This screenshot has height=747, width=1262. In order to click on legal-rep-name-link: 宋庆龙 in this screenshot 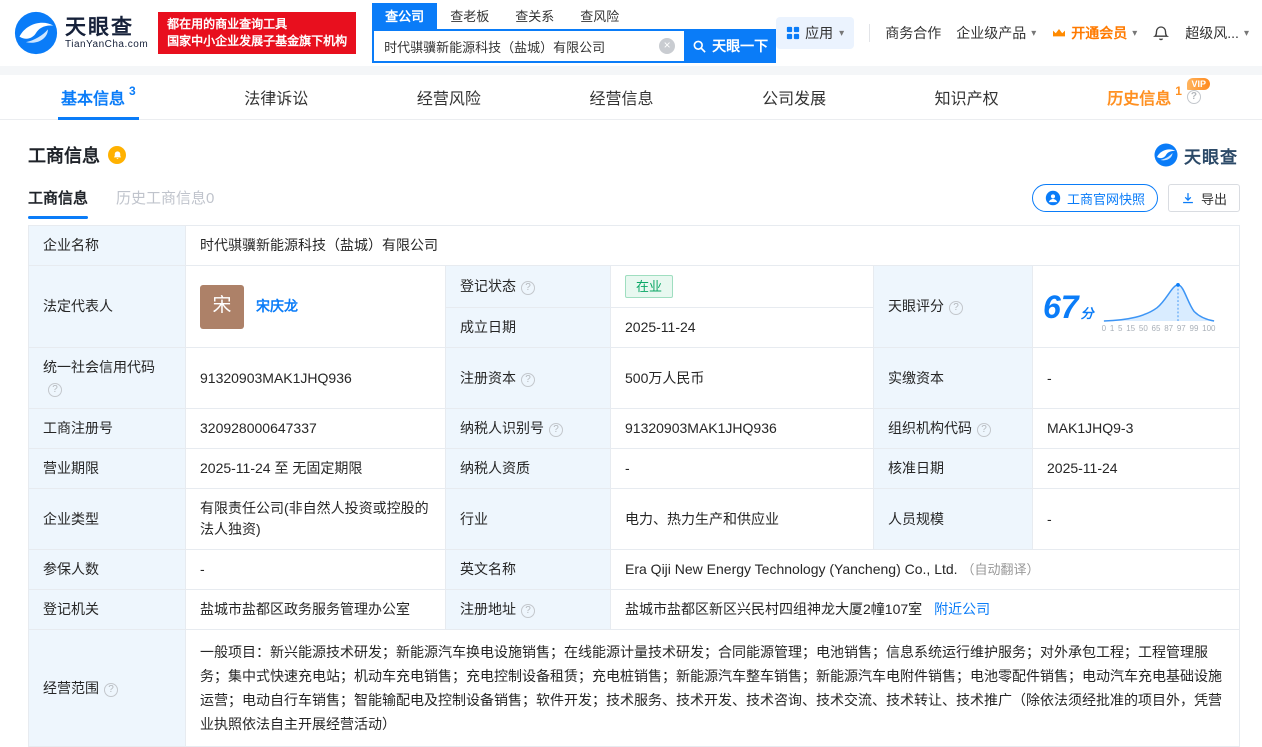, I will do `click(277, 306)`.